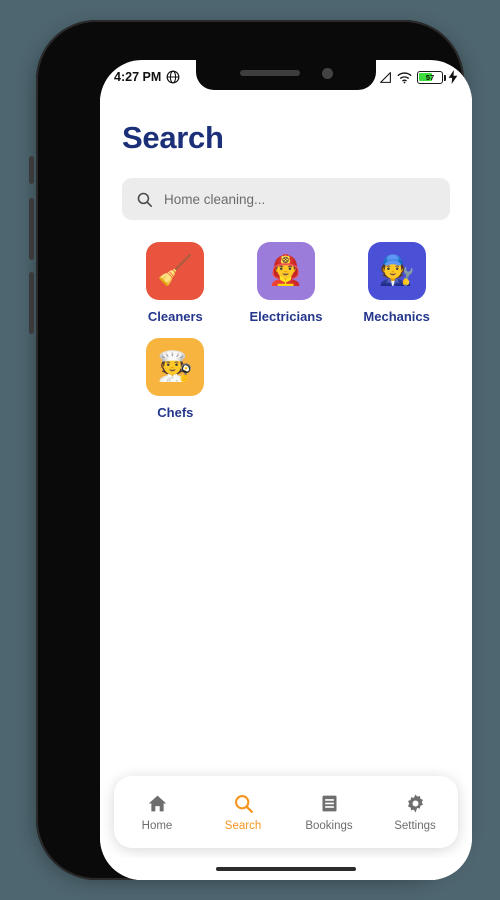  I want to click on globe-icon, so click(173, 77).